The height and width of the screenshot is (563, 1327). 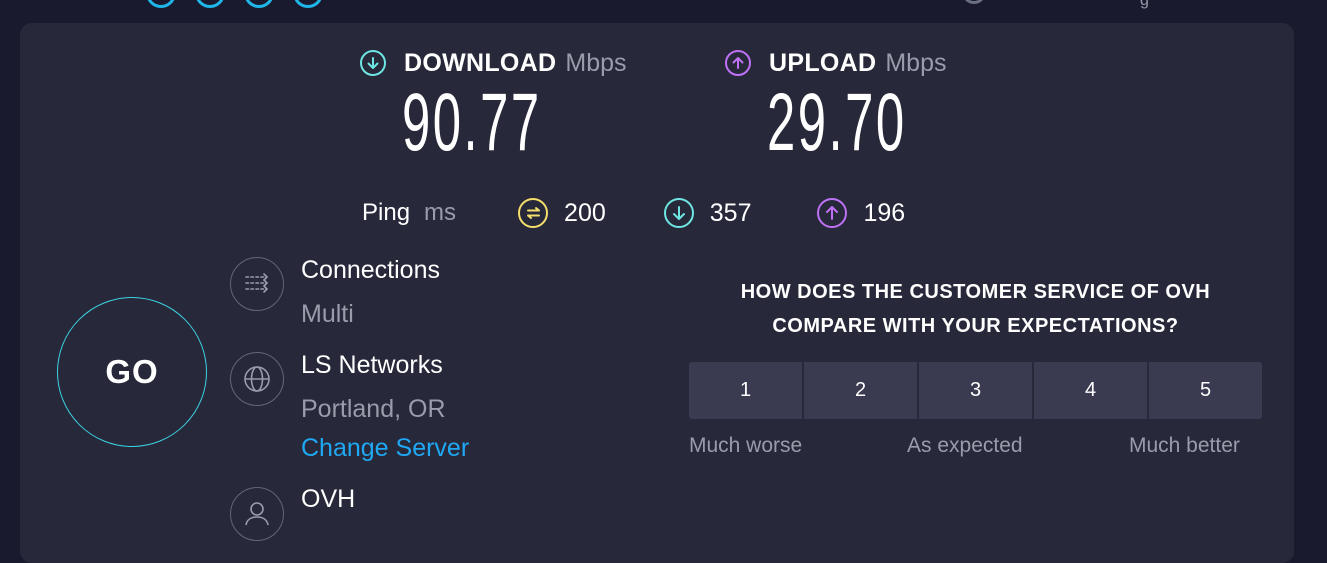 I want to click on download-unit: Mbps, so click(x=596, y=62).